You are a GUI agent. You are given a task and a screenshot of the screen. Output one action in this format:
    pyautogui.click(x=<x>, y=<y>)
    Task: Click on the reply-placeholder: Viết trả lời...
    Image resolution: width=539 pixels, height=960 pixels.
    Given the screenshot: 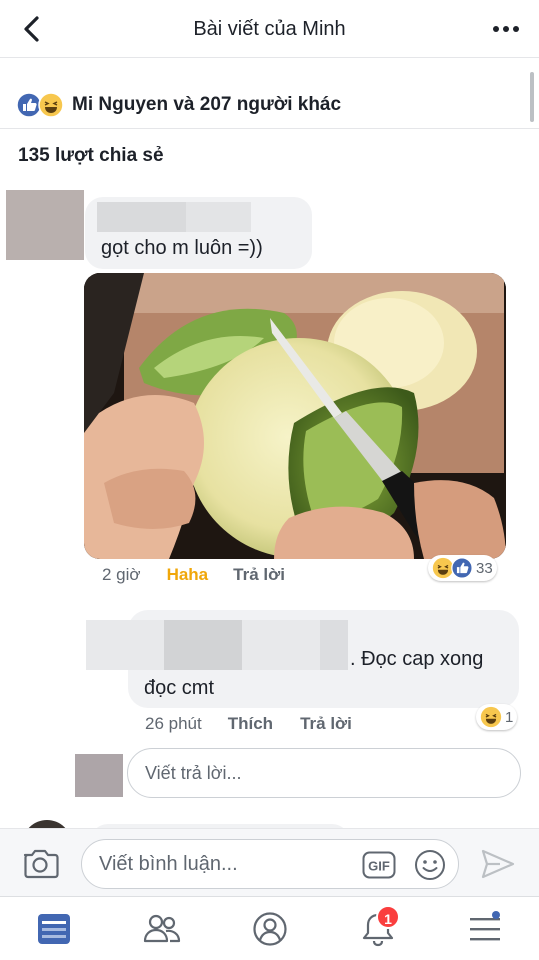 What is the action you would take?
    pyautogui.click(x=193, y=773)
    